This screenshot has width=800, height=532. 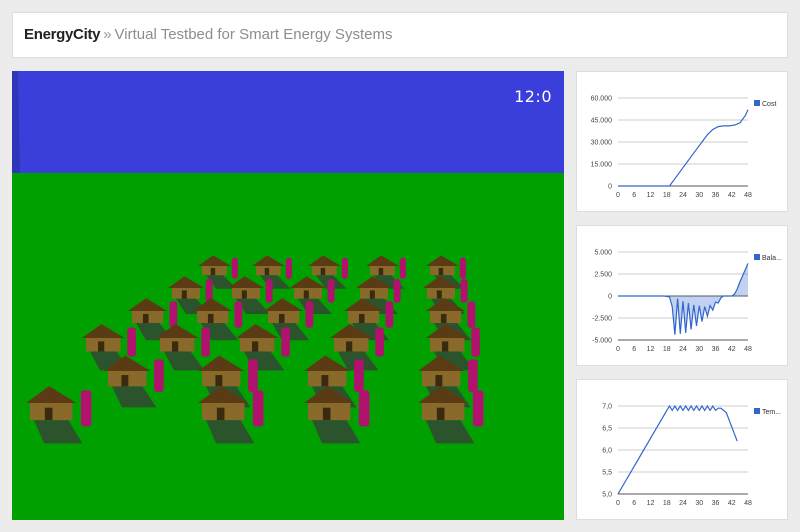 What do you see at coordinates (602, 319) in the screenshot?
I see `y-tick-label: -2.500` at bounding box center [602, 319].